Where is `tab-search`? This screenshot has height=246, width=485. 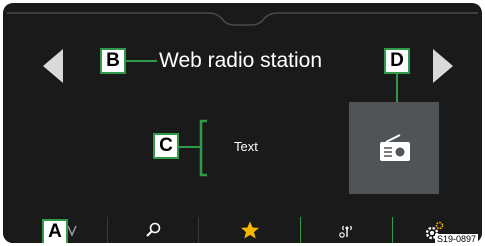
tab-search is located at coordinates (153, 230).